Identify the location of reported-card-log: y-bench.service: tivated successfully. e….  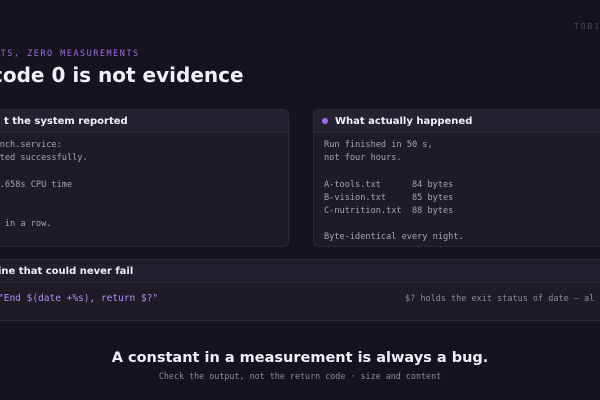
(44, 185).